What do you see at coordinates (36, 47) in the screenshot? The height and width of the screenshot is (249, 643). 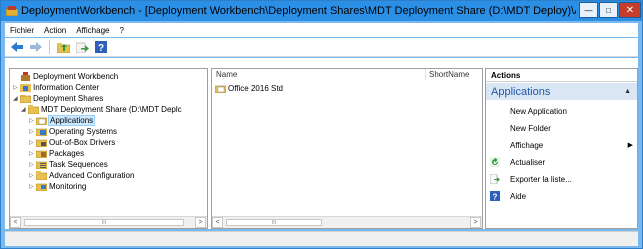 I see `forward-button` at bounding box center [36, 47].